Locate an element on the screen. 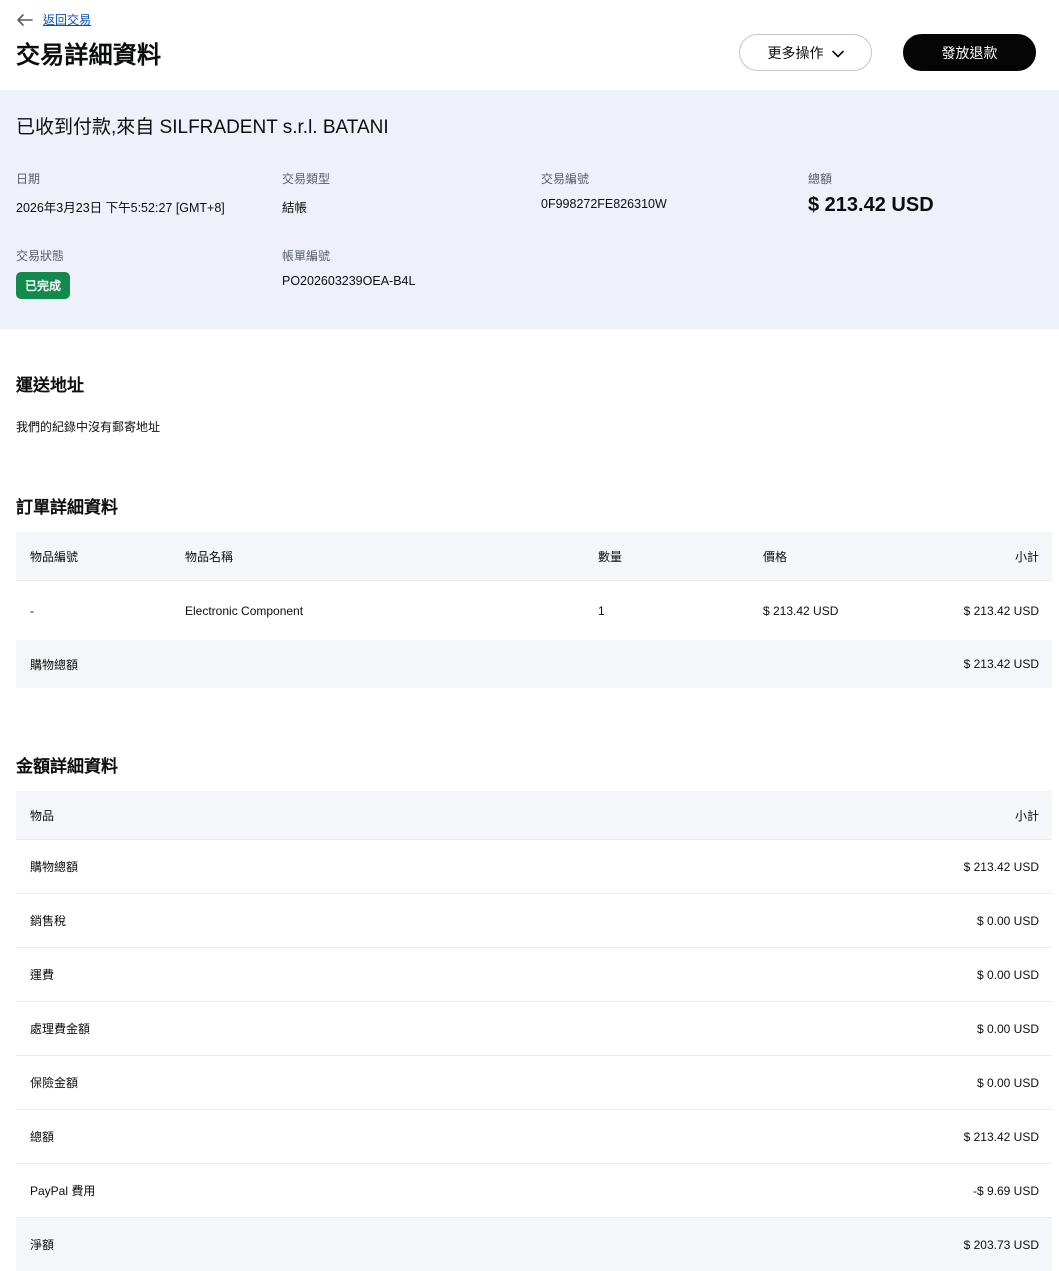 The height and width of the screenshot is (1271, 1059). field-total-amount: 總額 $ 213.42 USD is located at coordinates (925, 193).